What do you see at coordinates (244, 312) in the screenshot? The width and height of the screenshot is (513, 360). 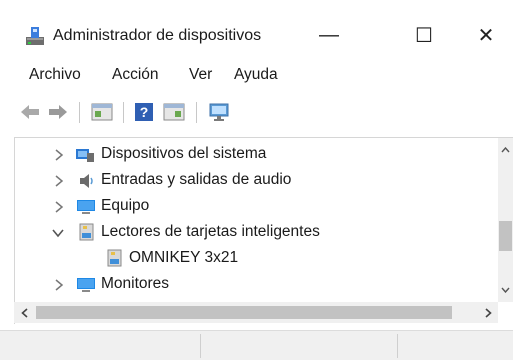 I see `horizontal-scroll-thumb` at bounding box center [244, 312].